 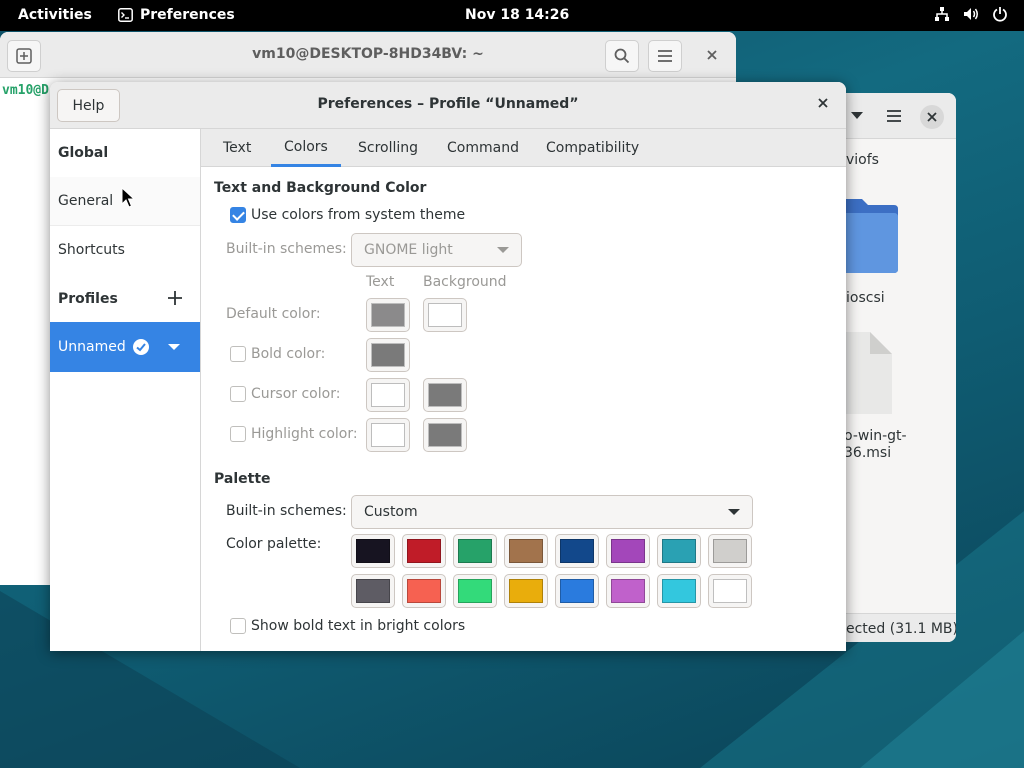 What do you see at coordinates (388, 148) in the screenshot?
I see `tab-scrolling: Scrolling` at bounding box center [388, 148].